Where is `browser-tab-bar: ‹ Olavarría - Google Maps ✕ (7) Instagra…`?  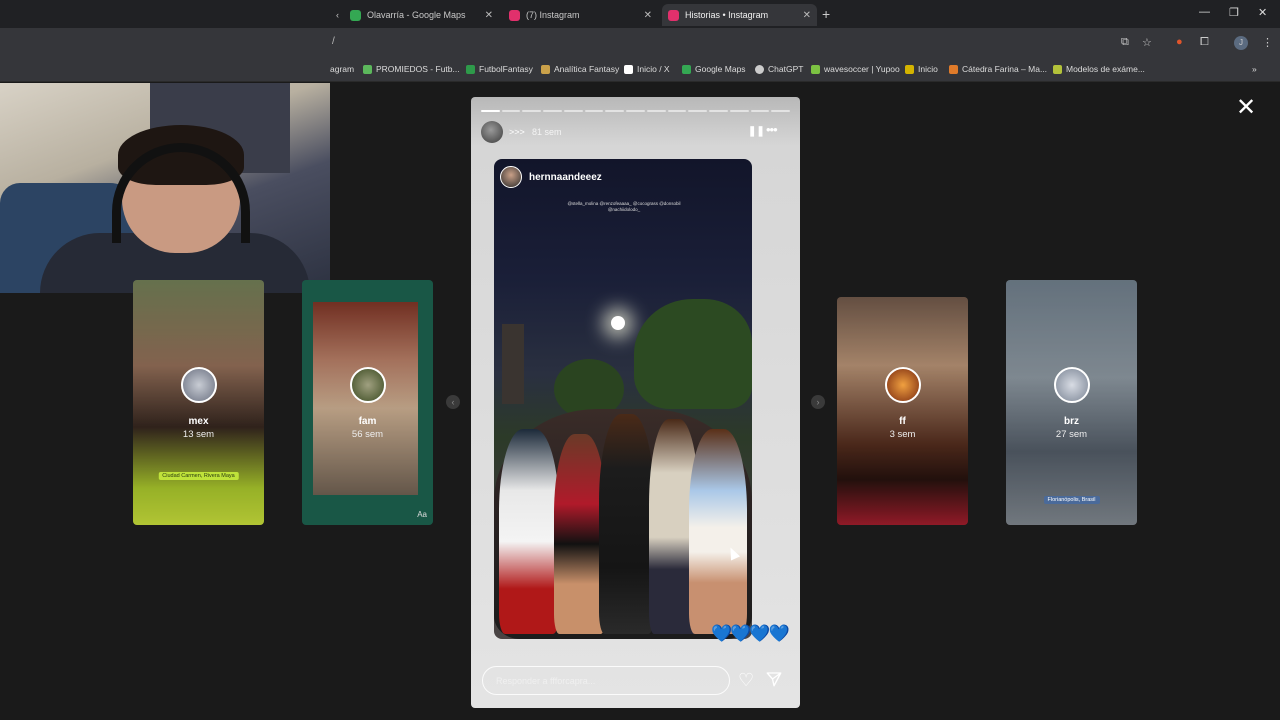
browser-tab-bar: ‹ Olavarría - Google Maps ✕ (7) Instagra… is located at coordinates (640, 14).